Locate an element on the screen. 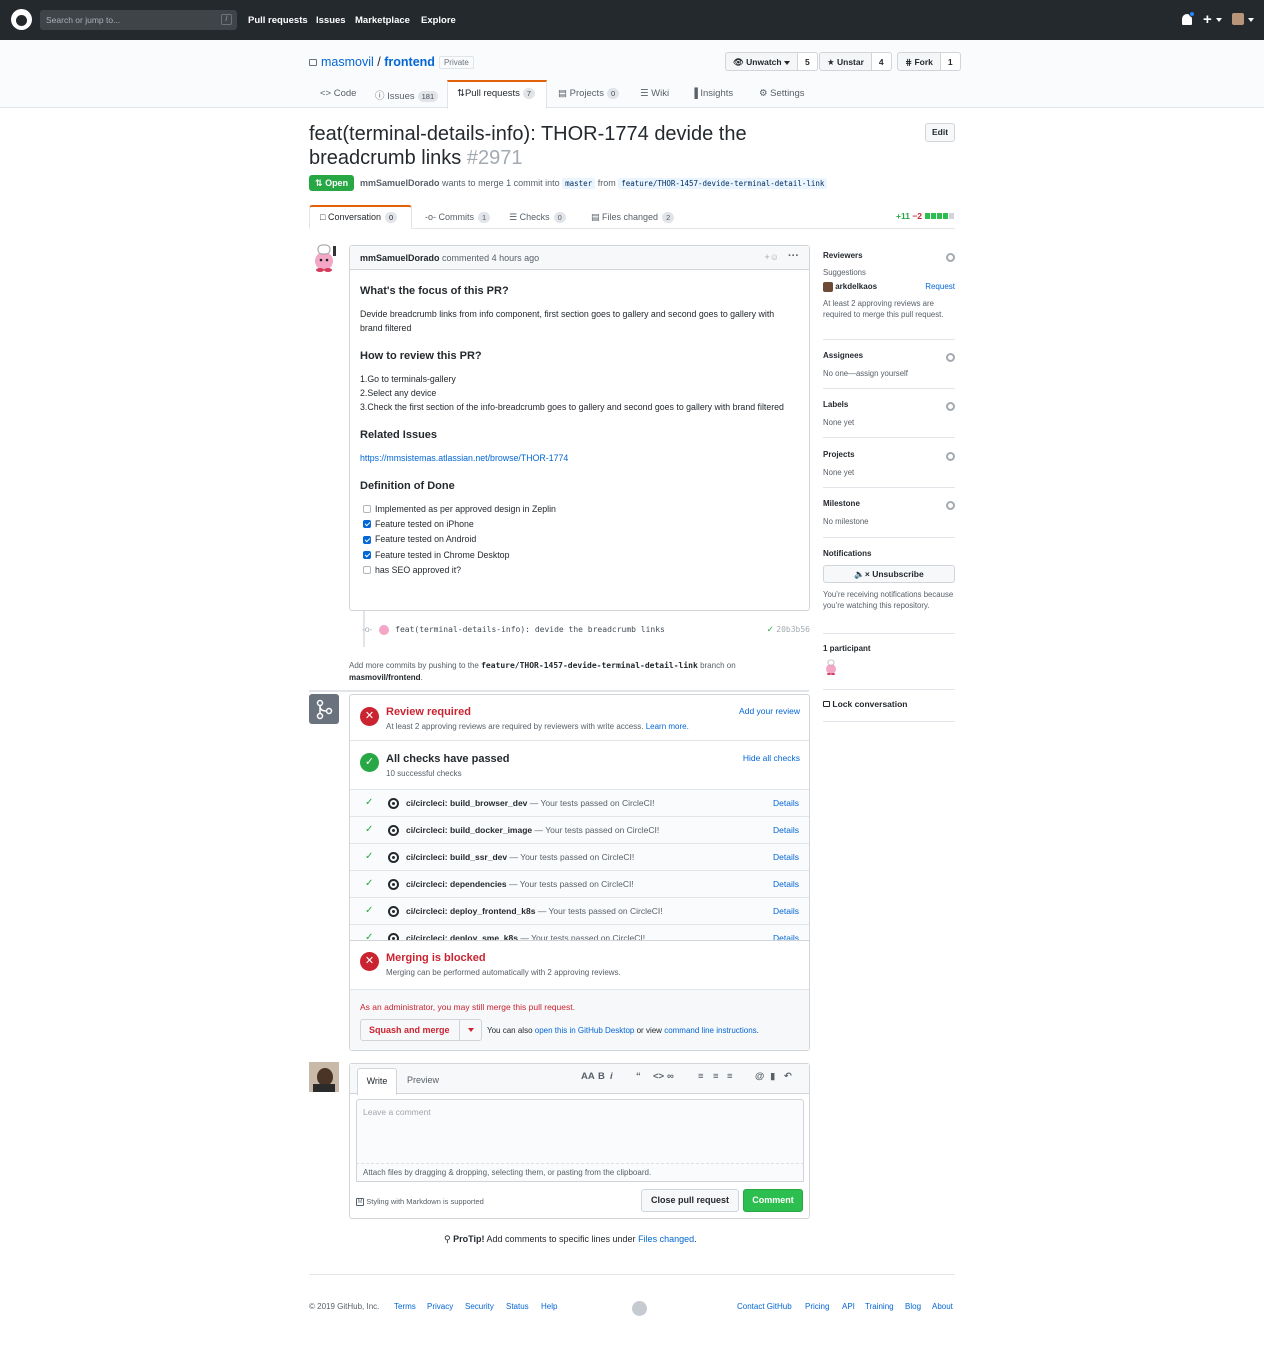  lock-conversation-link: Lock conversation is located at coordinates (889, 704).